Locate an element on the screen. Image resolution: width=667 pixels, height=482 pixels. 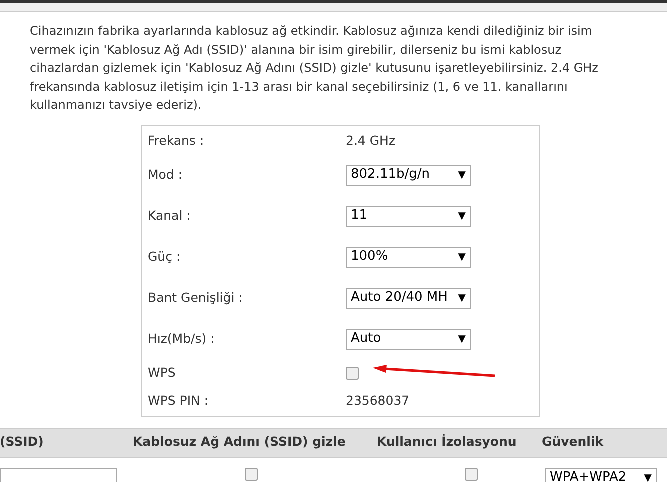
setting-label: WPS PIN : is located at coordinates (179, 401).